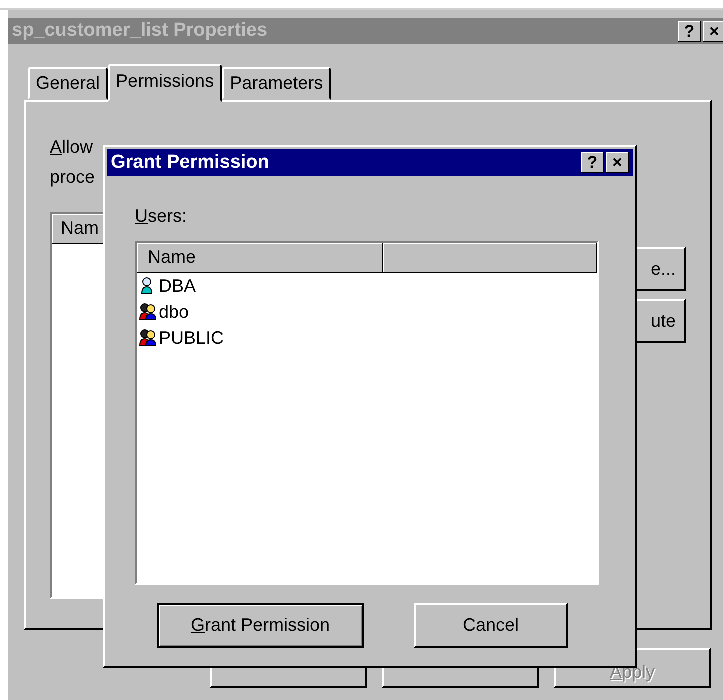  What do you see at coordinates (260, 258) in the screenshot?
I see `column-header: Name` at bounding box center [260, 258].